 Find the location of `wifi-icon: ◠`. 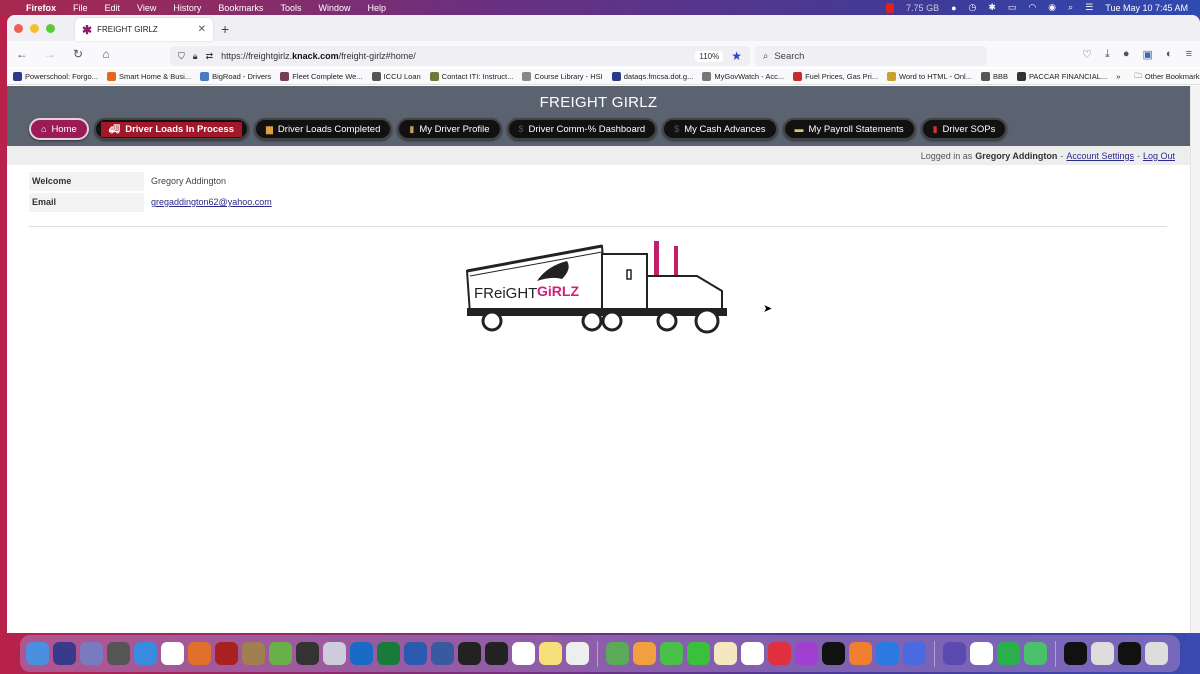

wifi-icon: ◠ is located at coordinates (1032, 7).